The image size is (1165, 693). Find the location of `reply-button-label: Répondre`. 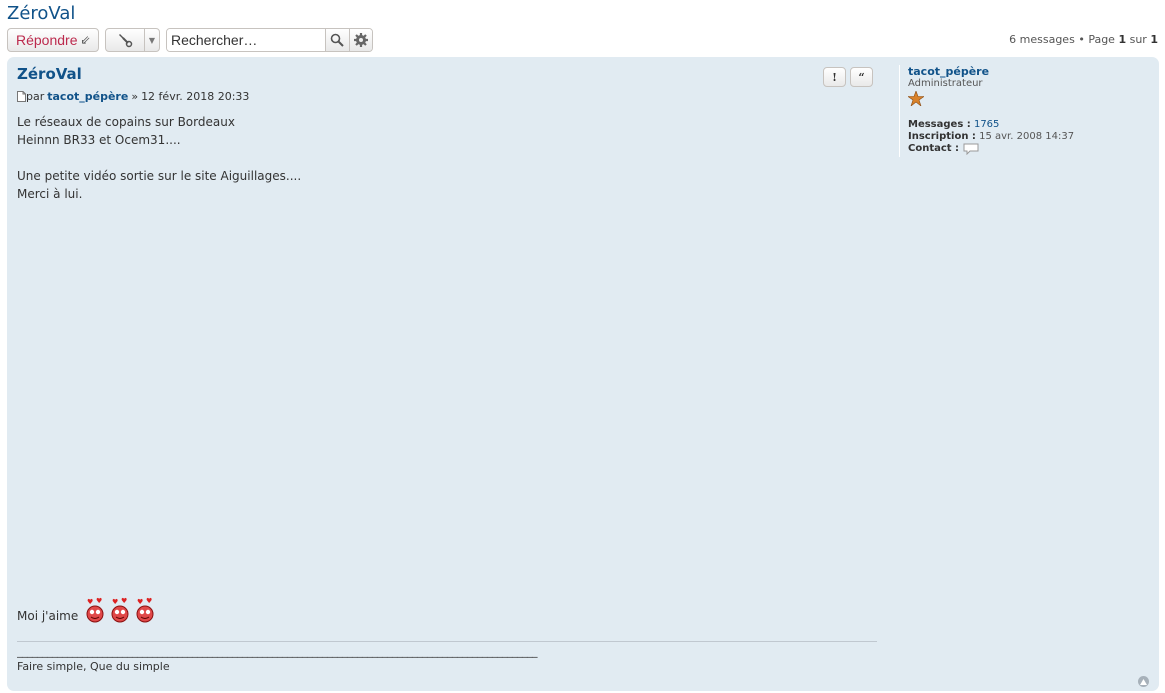

reply-button-label: Répondre is located at coordinates (47, 40).